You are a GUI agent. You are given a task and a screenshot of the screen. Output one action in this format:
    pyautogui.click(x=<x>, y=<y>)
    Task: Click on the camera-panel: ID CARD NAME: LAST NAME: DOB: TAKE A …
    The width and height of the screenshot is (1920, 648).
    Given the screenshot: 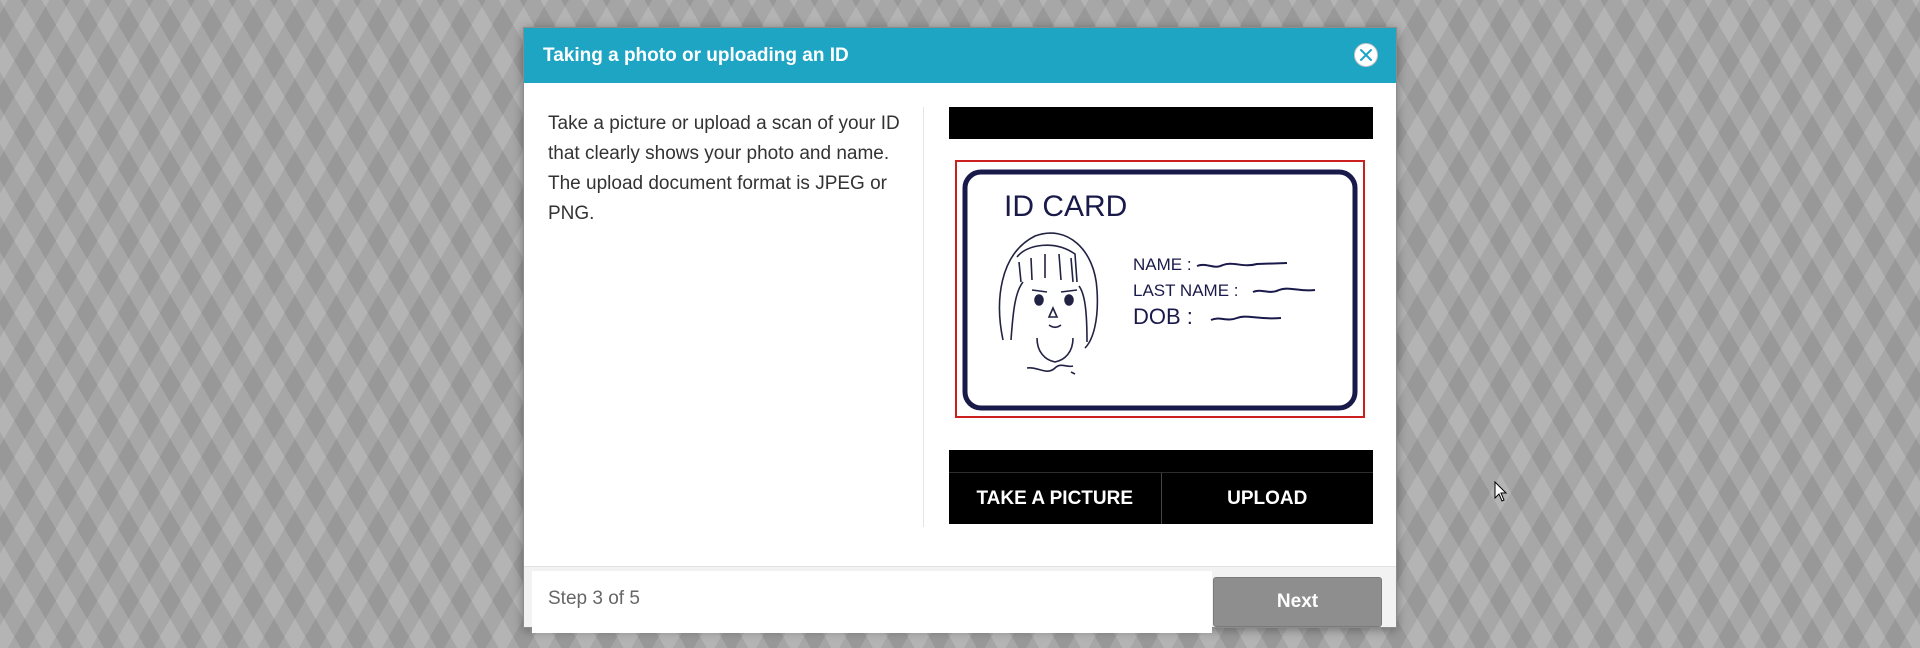 What is the action you would take?
    pyautogui.click(x=1161, y=317)
    